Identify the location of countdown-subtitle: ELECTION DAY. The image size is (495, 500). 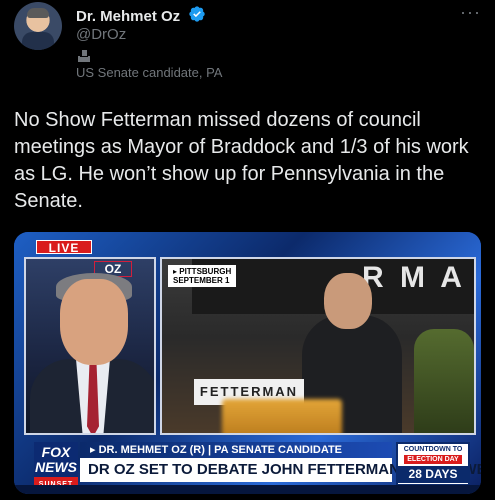
(433, 459).